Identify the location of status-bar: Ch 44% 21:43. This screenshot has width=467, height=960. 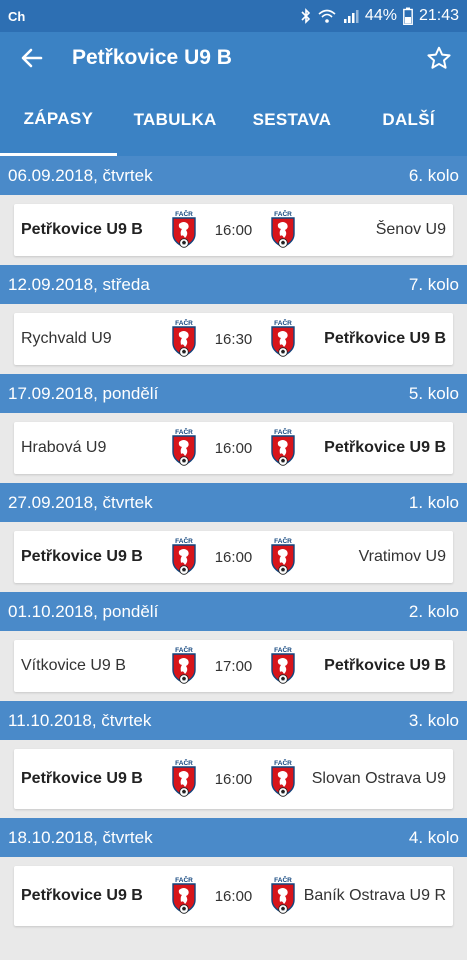
(233, 16).